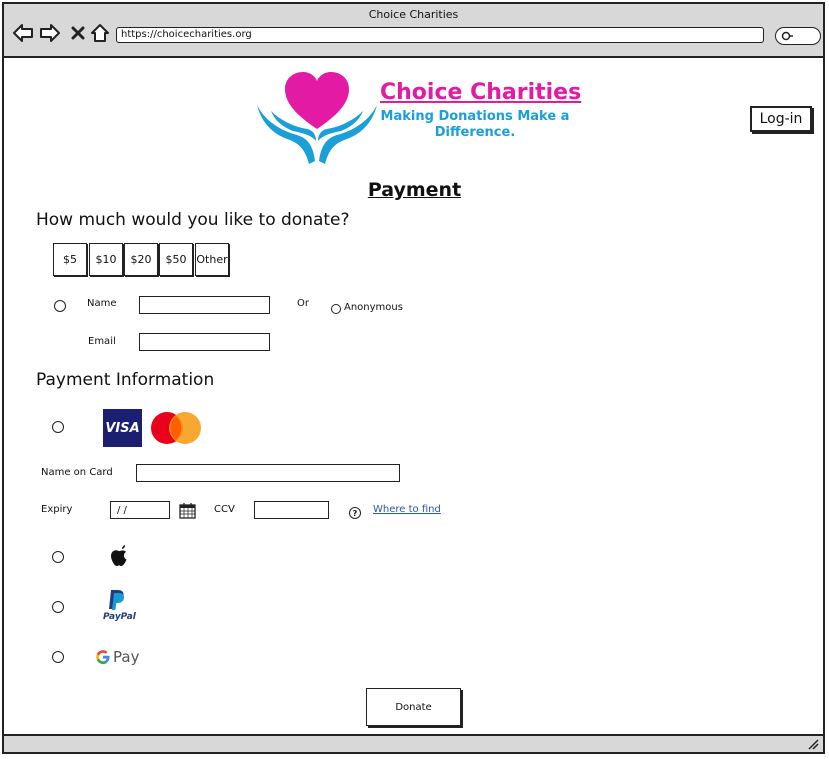 The height and width of the screenshot is (759, 829). Describe the element at coordinates (481, 92) in the screenshot. I see `brand-name: Choice Charities` at that location.